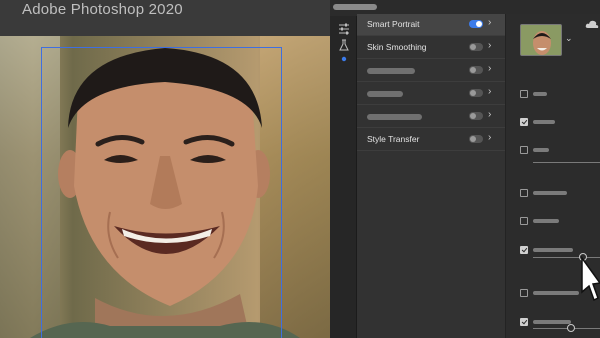 This screenshot has width=600, height=338. What do you see at coordinates (431, 48) in the screenshot?
I see `filter-row-skin-smoothing: Skin Smoothing ›` at bounding box center [431, 48].